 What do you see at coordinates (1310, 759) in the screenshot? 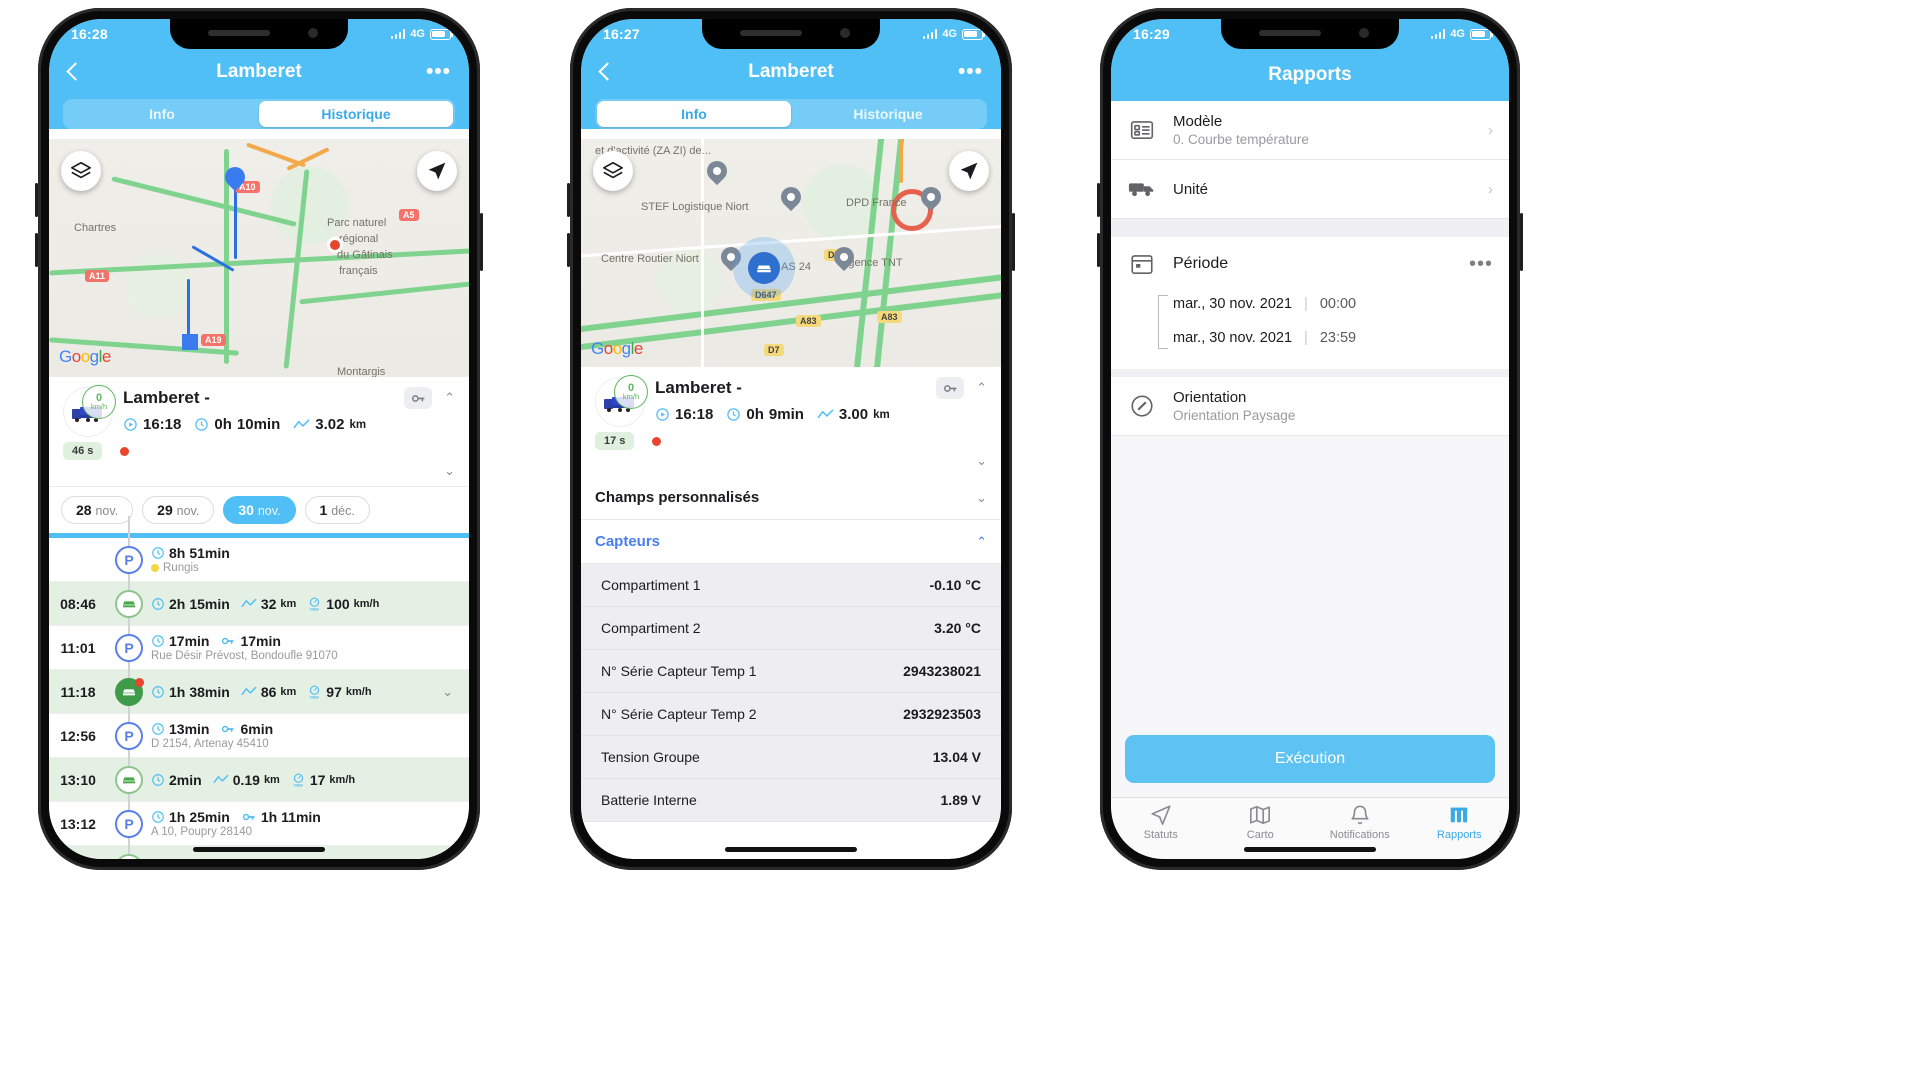
I see `execute-button: Exécution` at bounding box center [1310, 759].